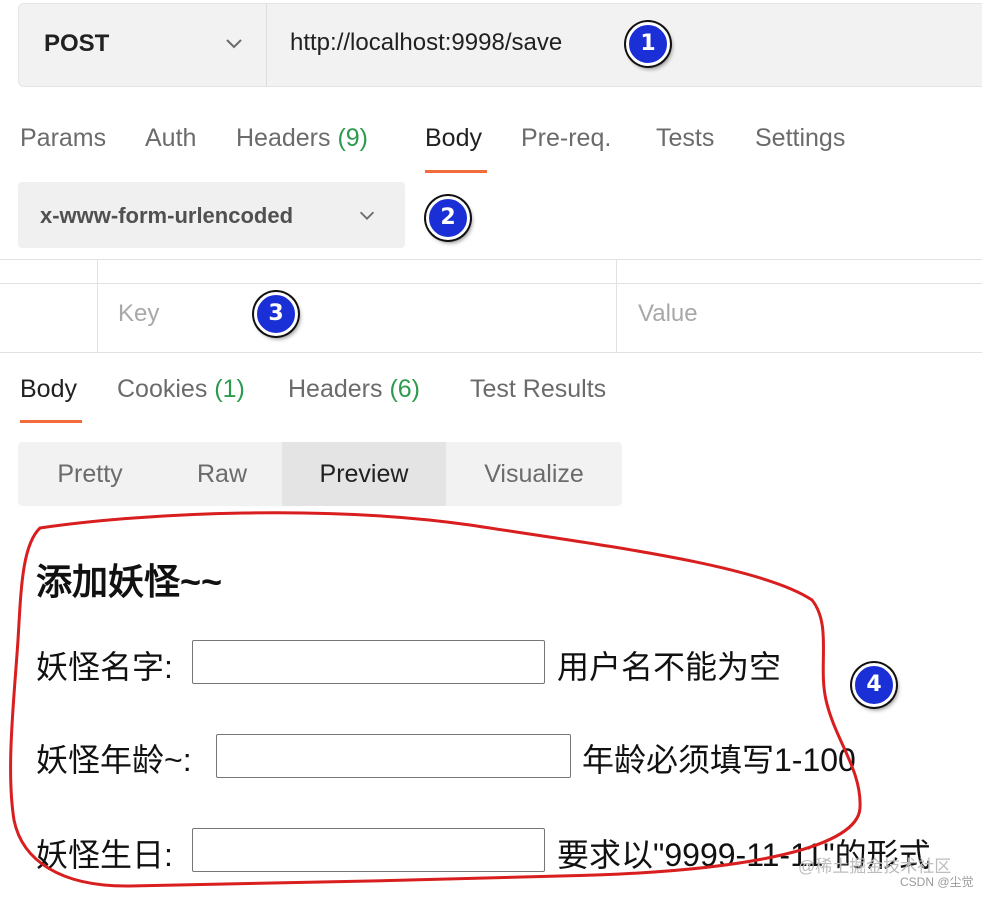 The width and height of the screenshot is (982, 897). What do you see at coordinates (800, 138) in the screenshot?
I see `tab-settings: Settings` at bounding box center [800, 138].